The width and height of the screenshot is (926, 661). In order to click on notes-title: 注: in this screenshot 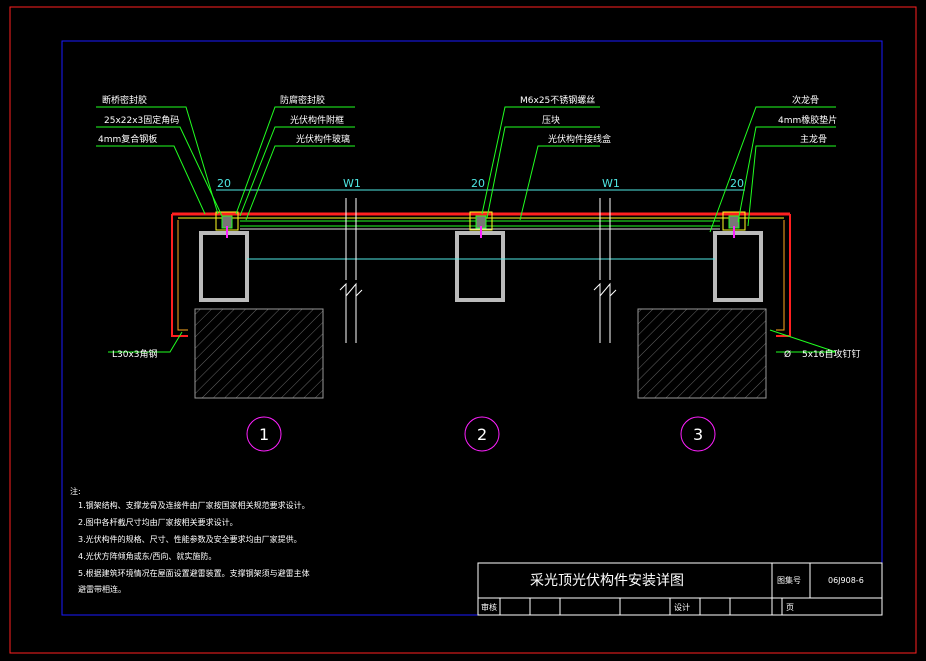, I will do `click(75, 491)`.